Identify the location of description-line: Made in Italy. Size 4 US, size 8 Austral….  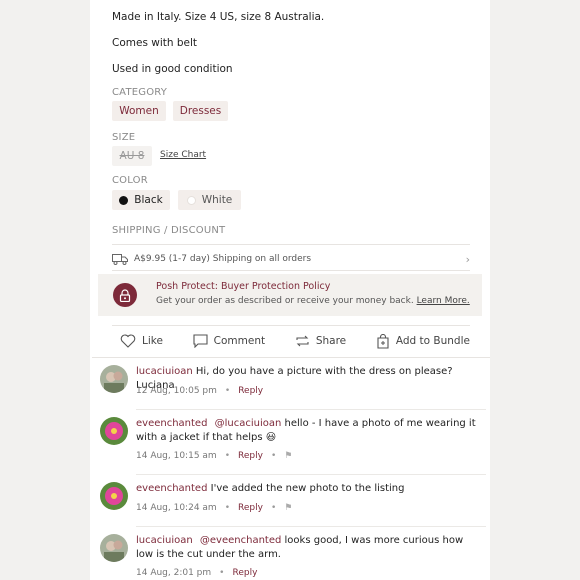
(218, 17).